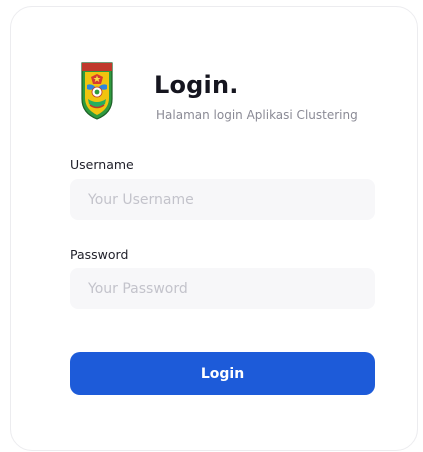 This screenshot has height=452, width=423. Describe the element at coordinates (102, 164) in the screenshot. I see `username-label: Username` at that location.